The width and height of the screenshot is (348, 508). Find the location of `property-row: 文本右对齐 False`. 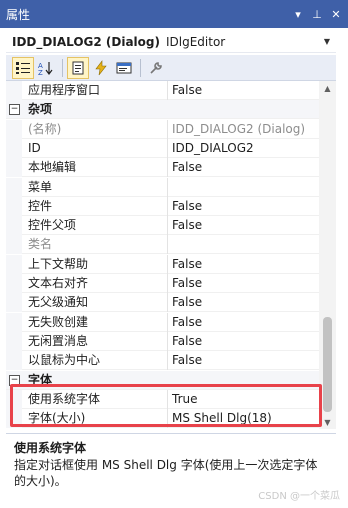

property-row: 文本右对齐 False is located at coordinates (162, 283).